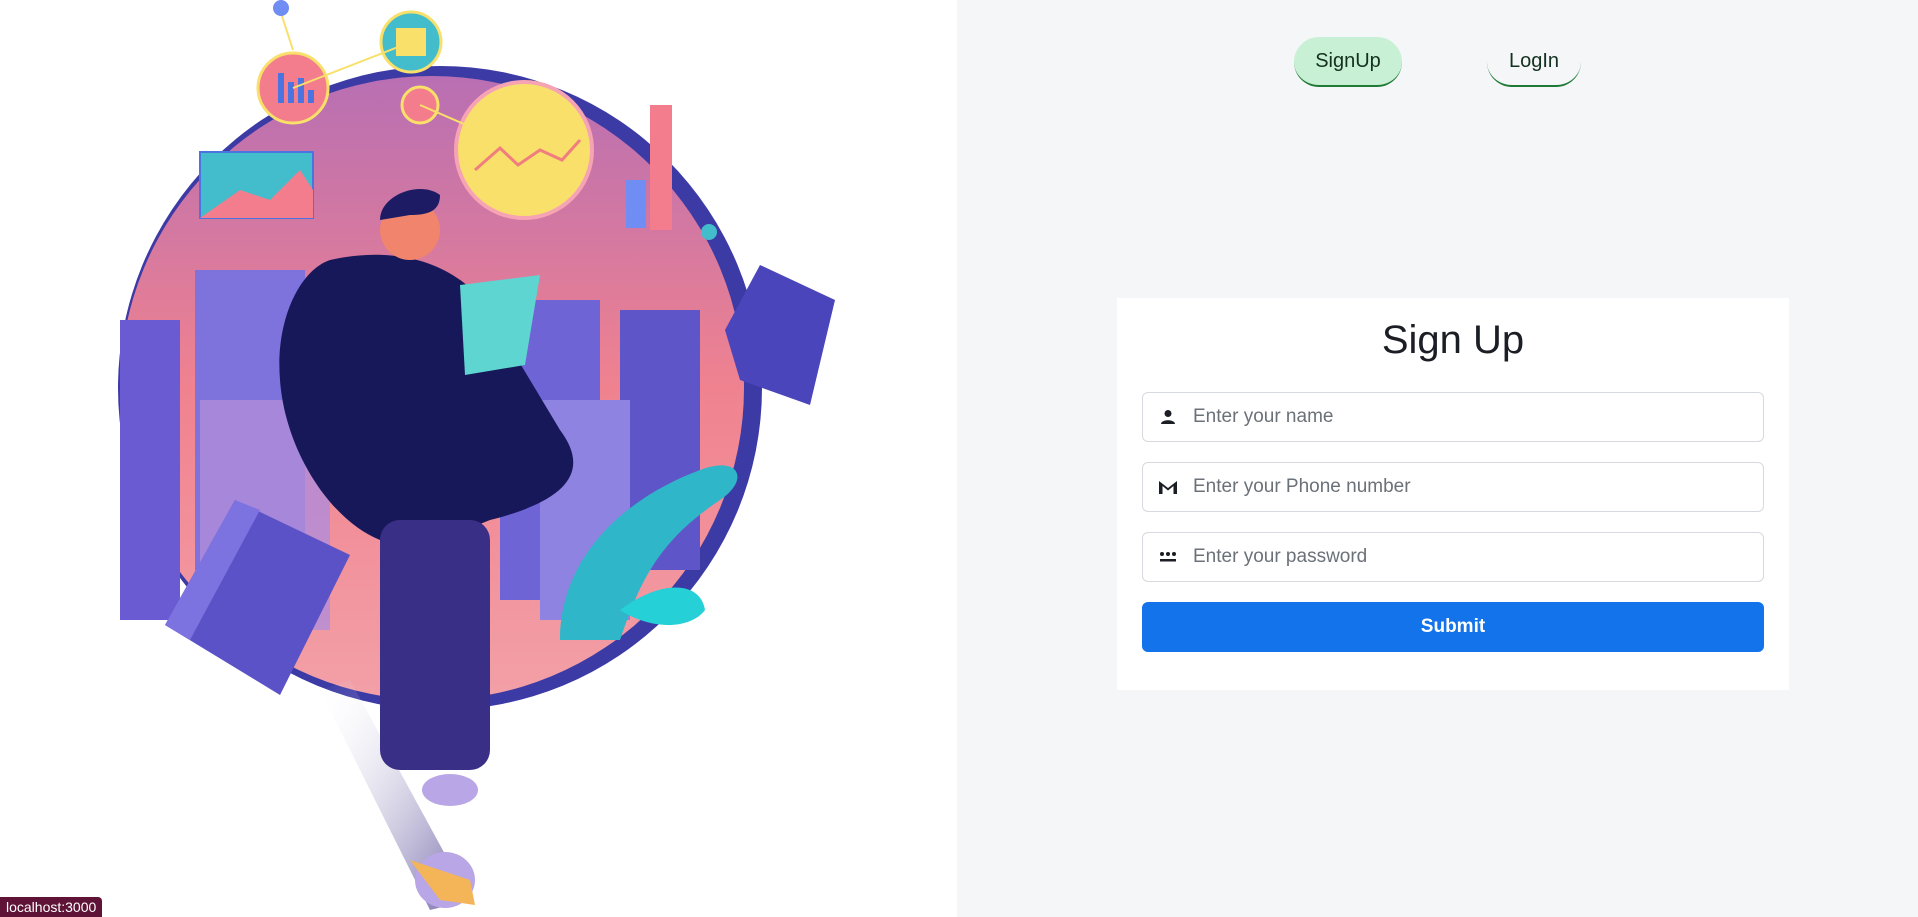 This screenshot has width=1918, height=917. What do you see at coordinates (1168, 417) in the screenshot?
I see `person-icon` at bounding box center [1168, 417].